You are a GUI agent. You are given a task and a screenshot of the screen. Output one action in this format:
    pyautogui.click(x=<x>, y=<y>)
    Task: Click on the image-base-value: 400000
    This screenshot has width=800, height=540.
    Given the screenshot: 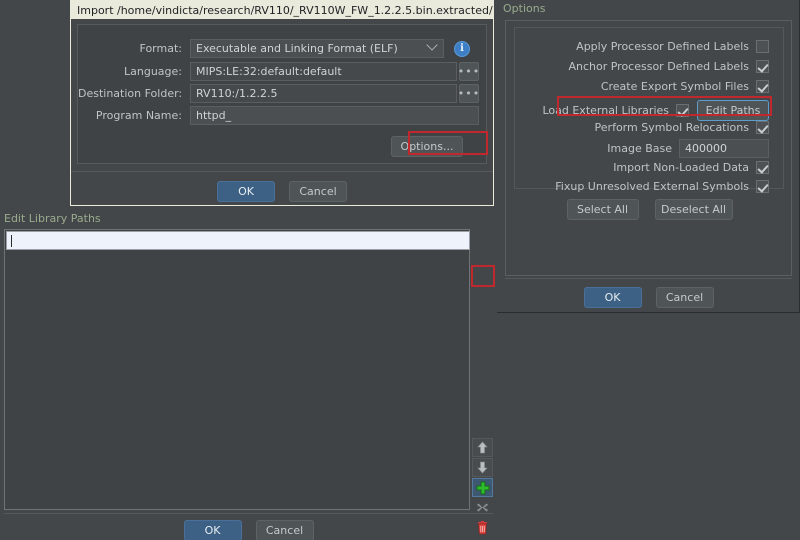 What is the action you would take?
    pyautogui.click(x=706, y=148)
    